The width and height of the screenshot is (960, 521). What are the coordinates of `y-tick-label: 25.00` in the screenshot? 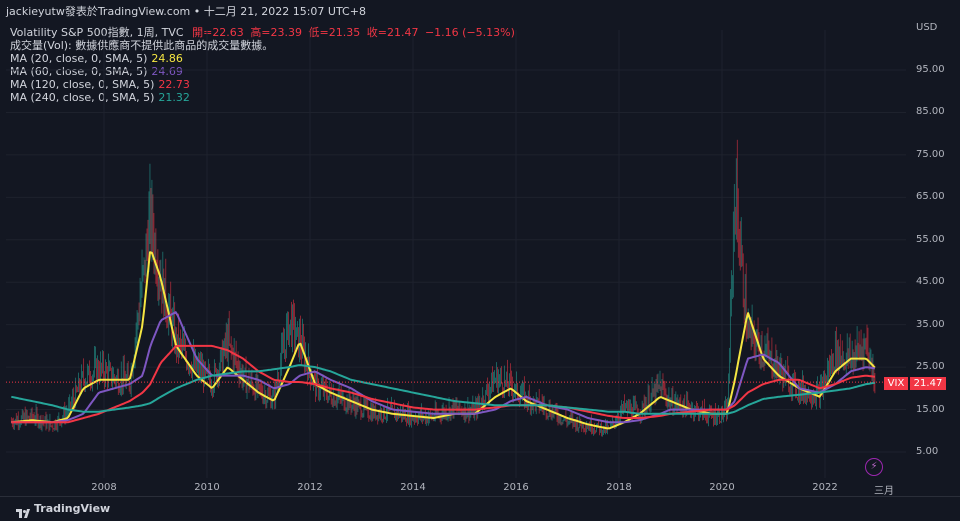 It's located at (930, 367).